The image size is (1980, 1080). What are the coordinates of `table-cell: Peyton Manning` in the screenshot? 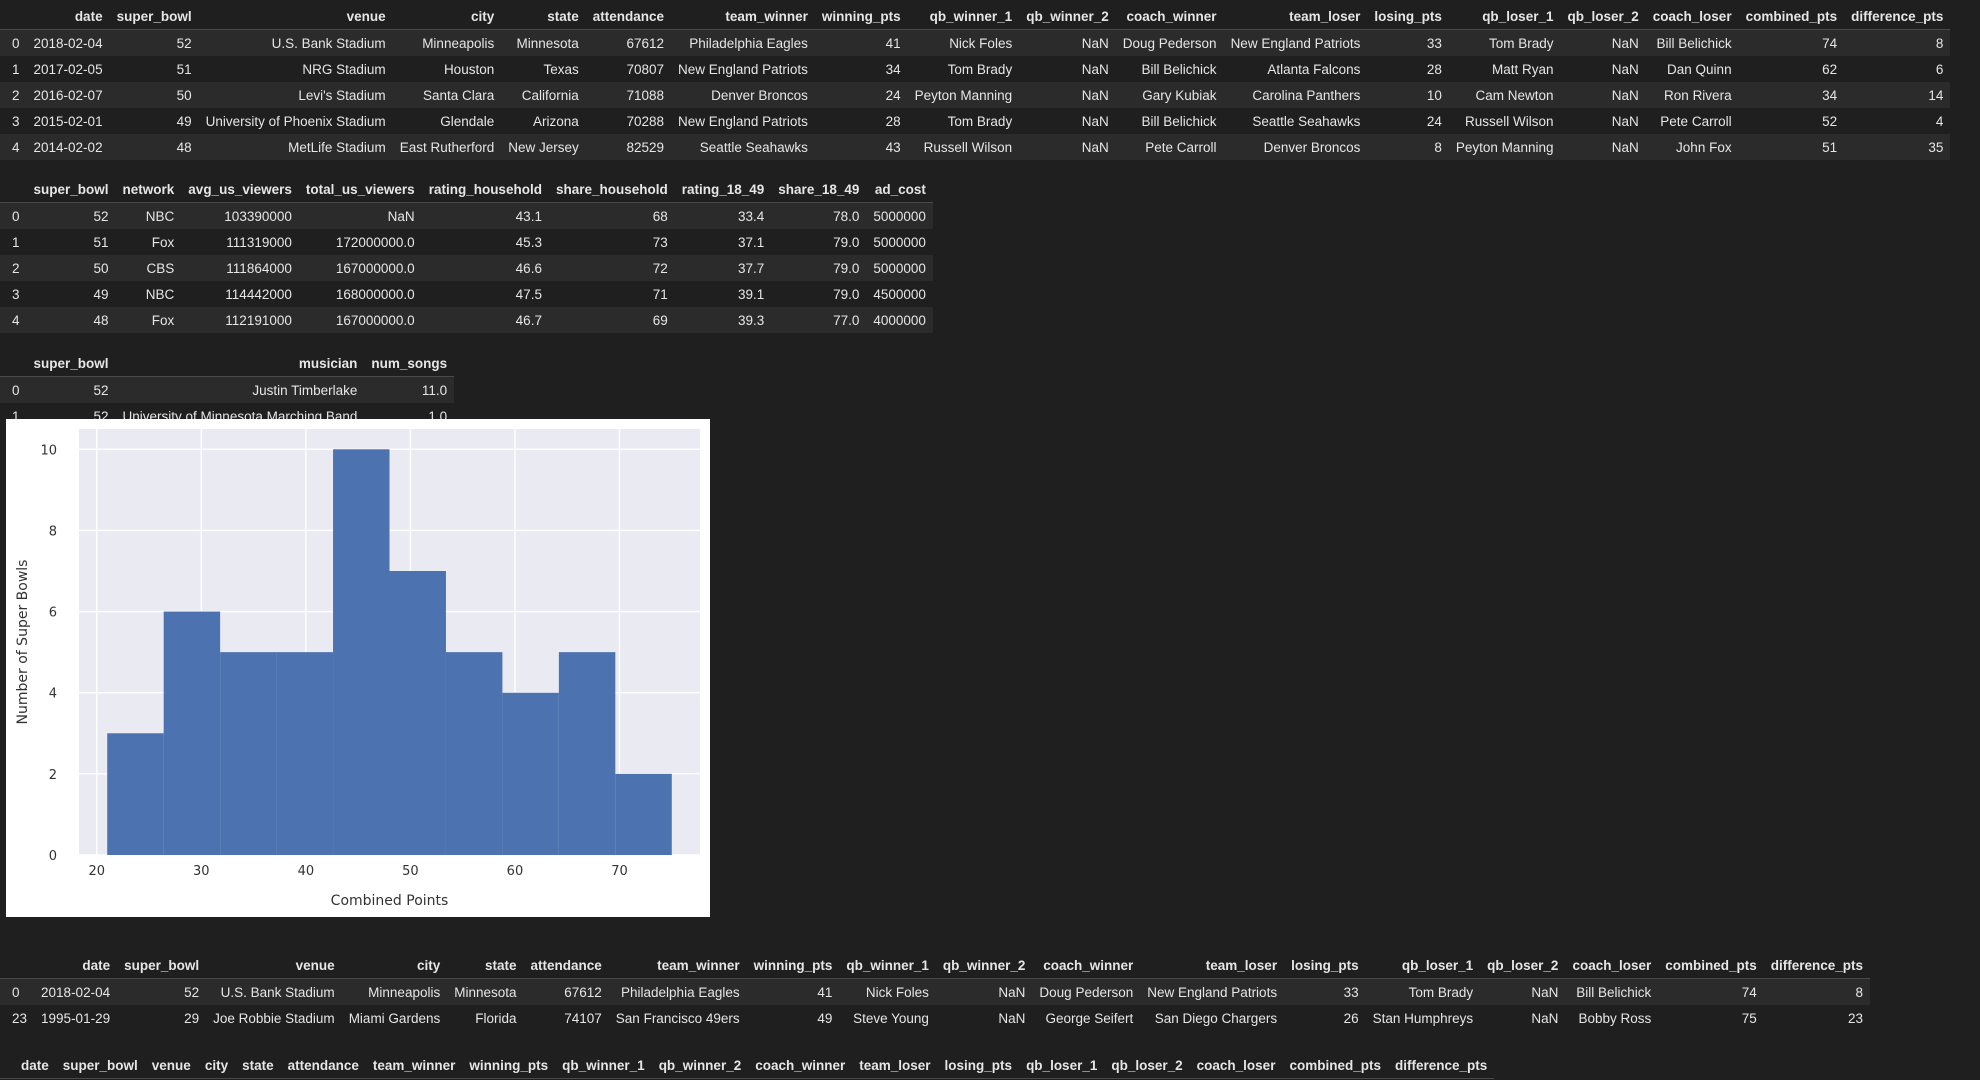 It's located at (1504, 147).